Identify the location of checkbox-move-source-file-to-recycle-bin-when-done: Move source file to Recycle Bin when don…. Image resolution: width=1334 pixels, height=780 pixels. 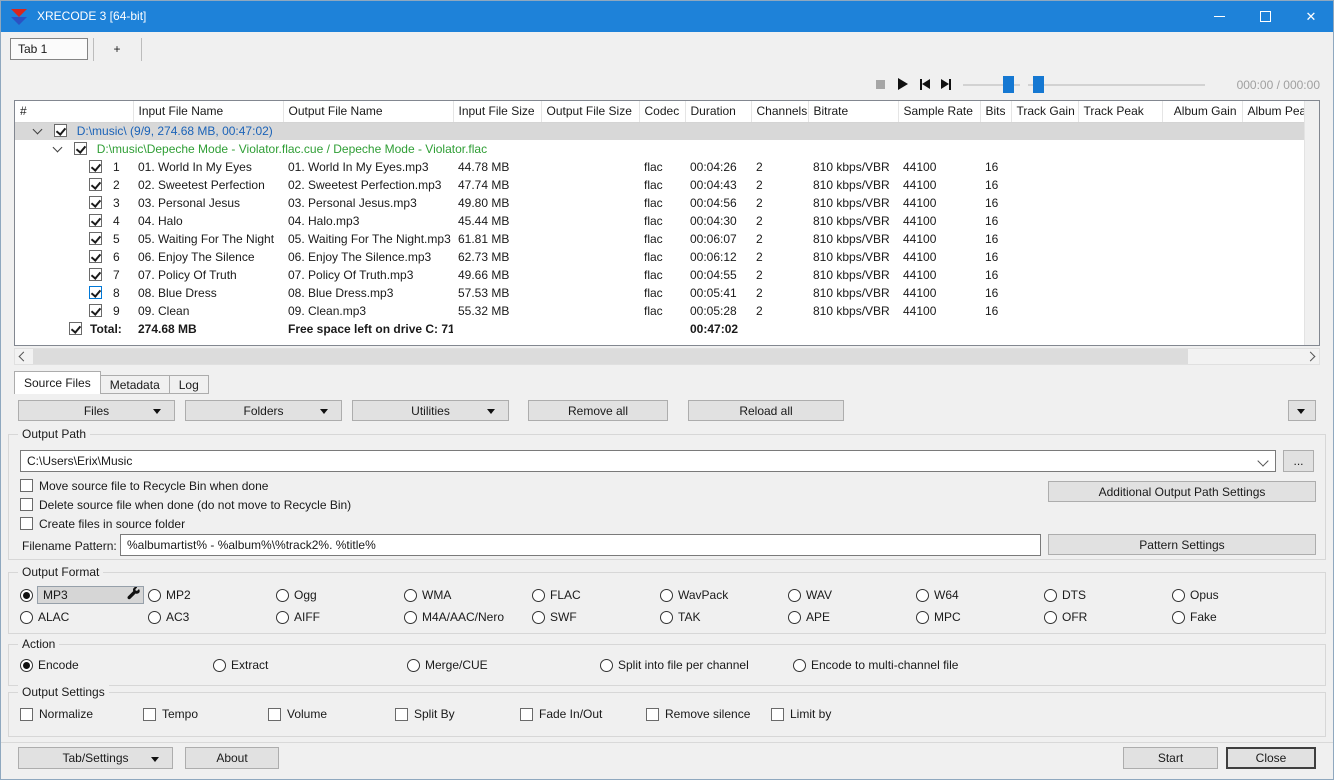
(185, 485).